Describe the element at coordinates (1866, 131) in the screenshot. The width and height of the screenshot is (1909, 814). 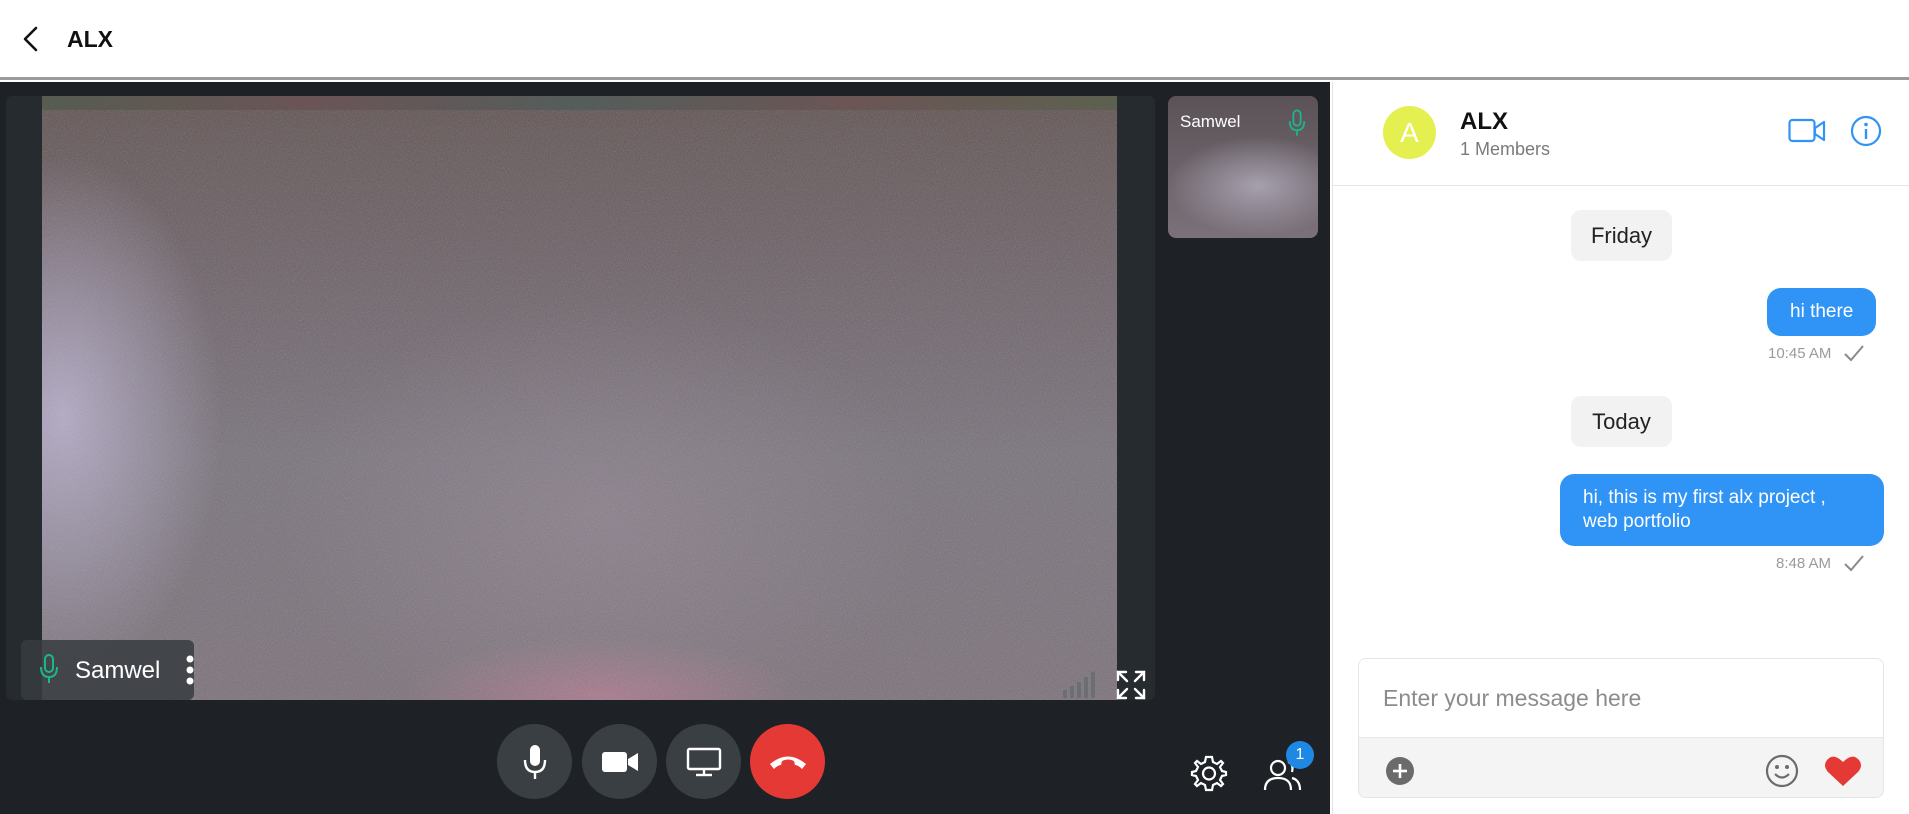
I see `info-icon` at that location.